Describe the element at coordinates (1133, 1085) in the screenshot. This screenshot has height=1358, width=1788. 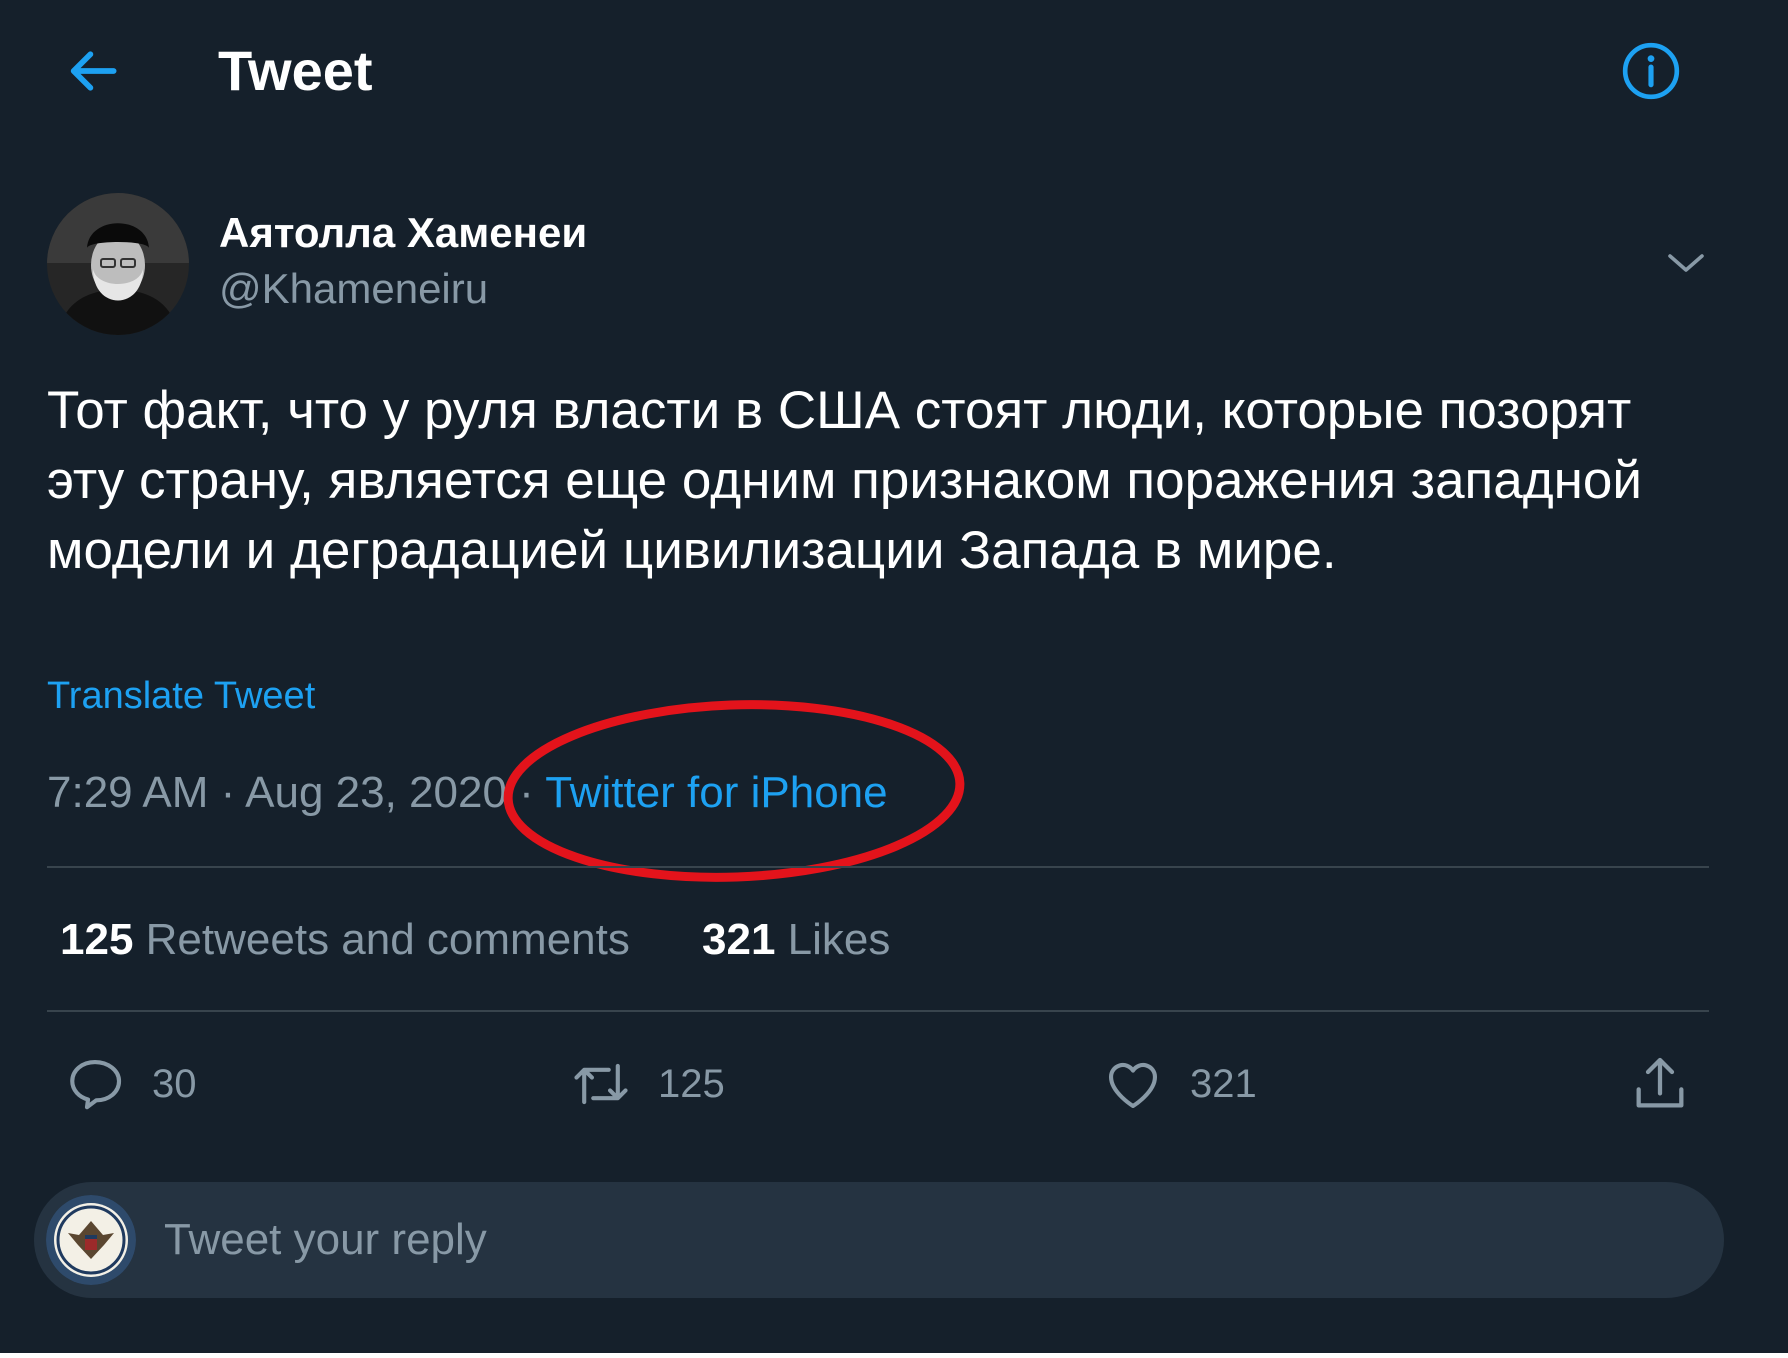
I see `heart-icon` at that location.